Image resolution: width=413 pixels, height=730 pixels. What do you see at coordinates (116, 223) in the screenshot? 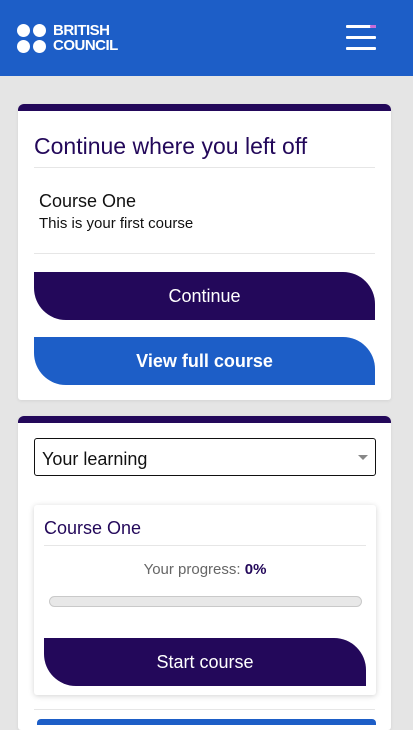
I see `course-description: This is your first course` at bounding box center [116, 223].